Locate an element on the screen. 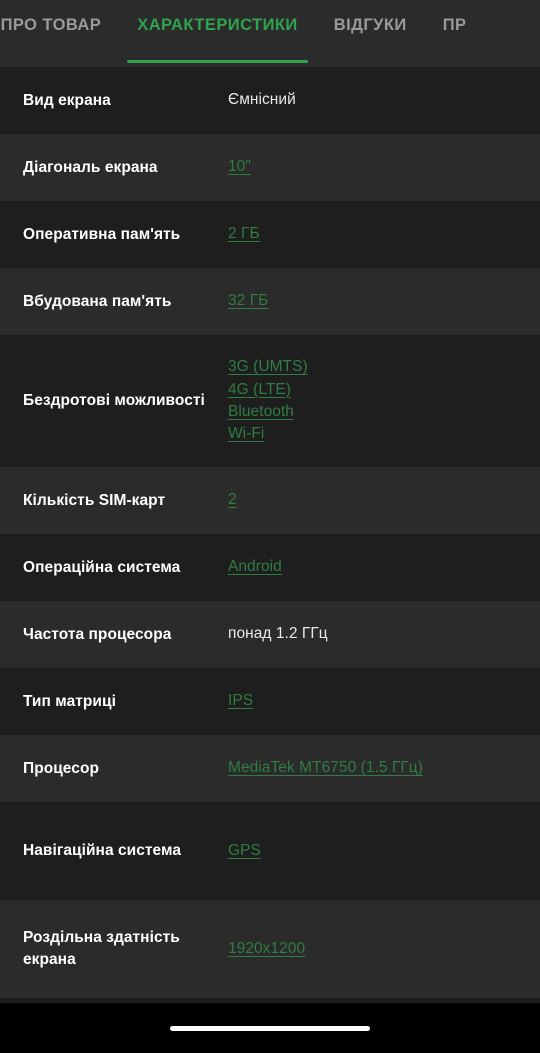 This screenshot has width=540, height=1053. spec-value-link: 1920x1200 is located at coordinates (266, 949).